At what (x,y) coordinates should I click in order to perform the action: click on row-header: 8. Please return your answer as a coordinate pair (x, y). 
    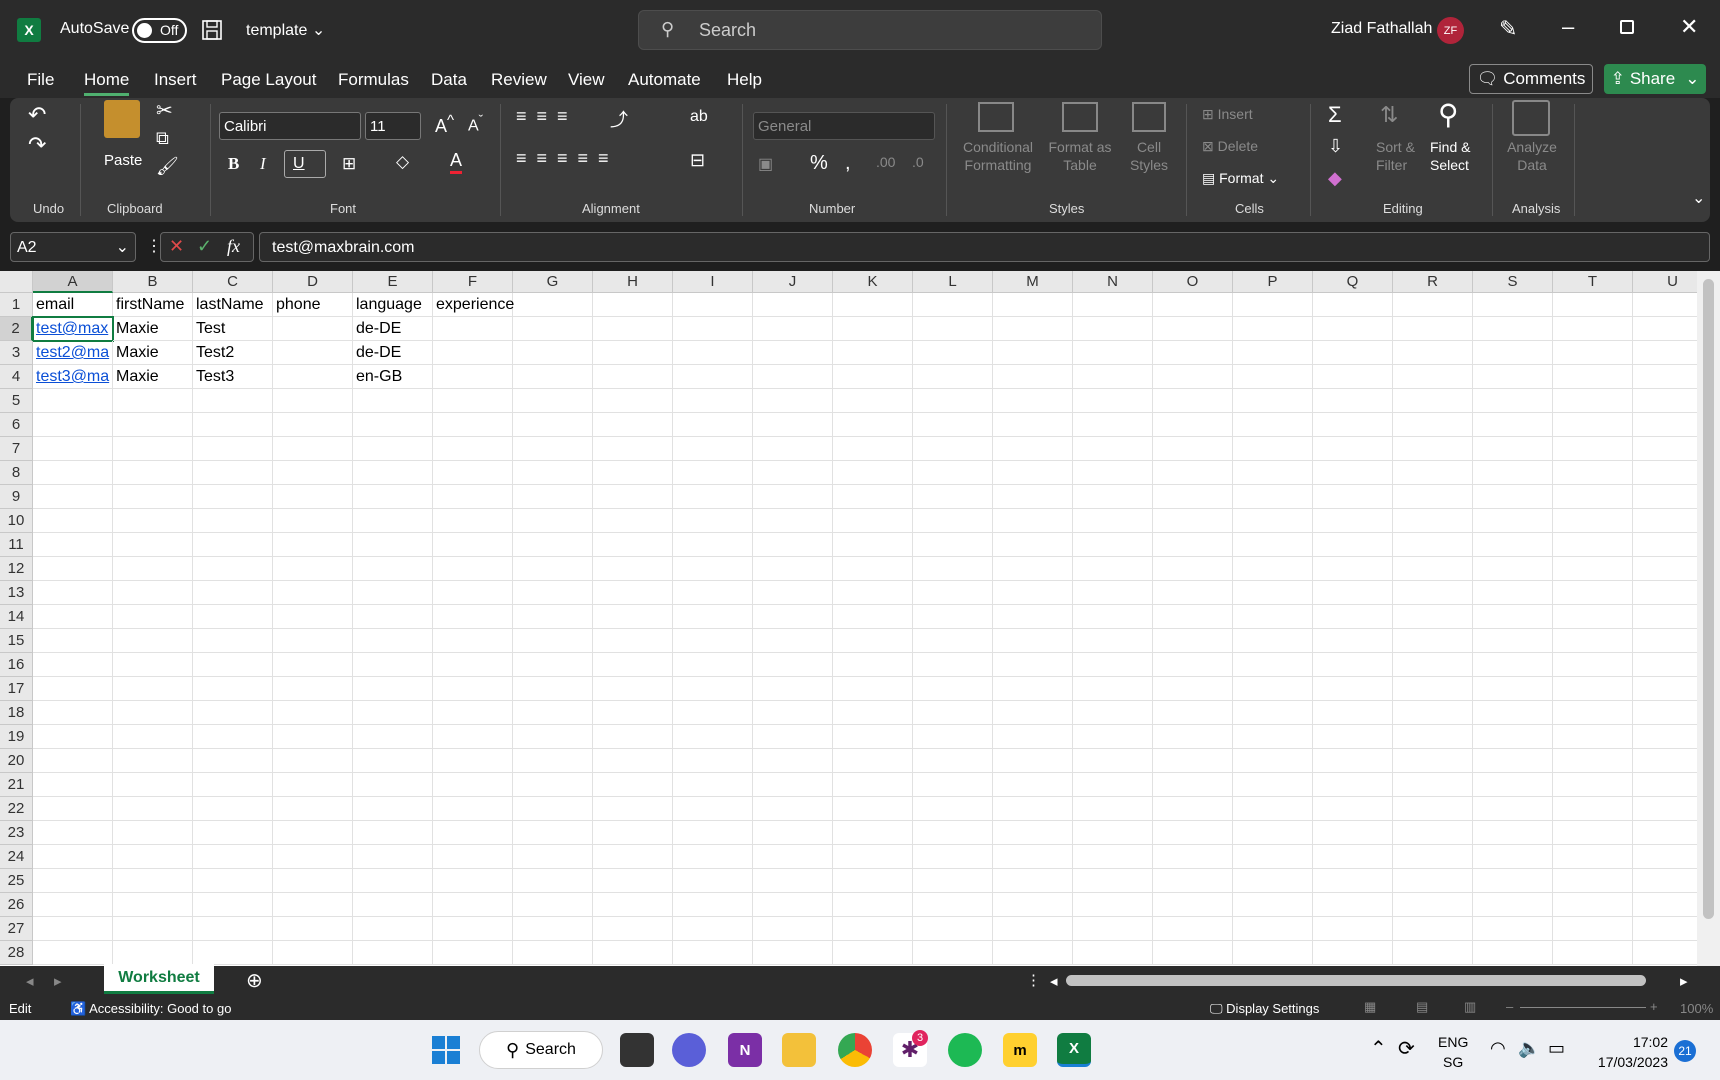
    Looking at the image, I should click on (16, 473).